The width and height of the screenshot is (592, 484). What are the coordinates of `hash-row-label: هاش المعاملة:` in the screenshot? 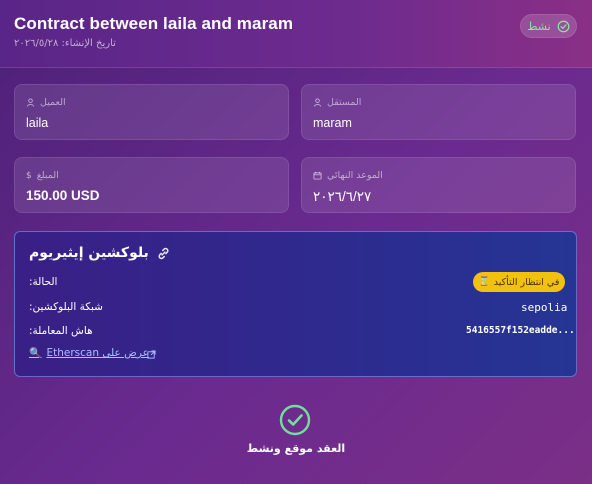 It's located at (61, 331).